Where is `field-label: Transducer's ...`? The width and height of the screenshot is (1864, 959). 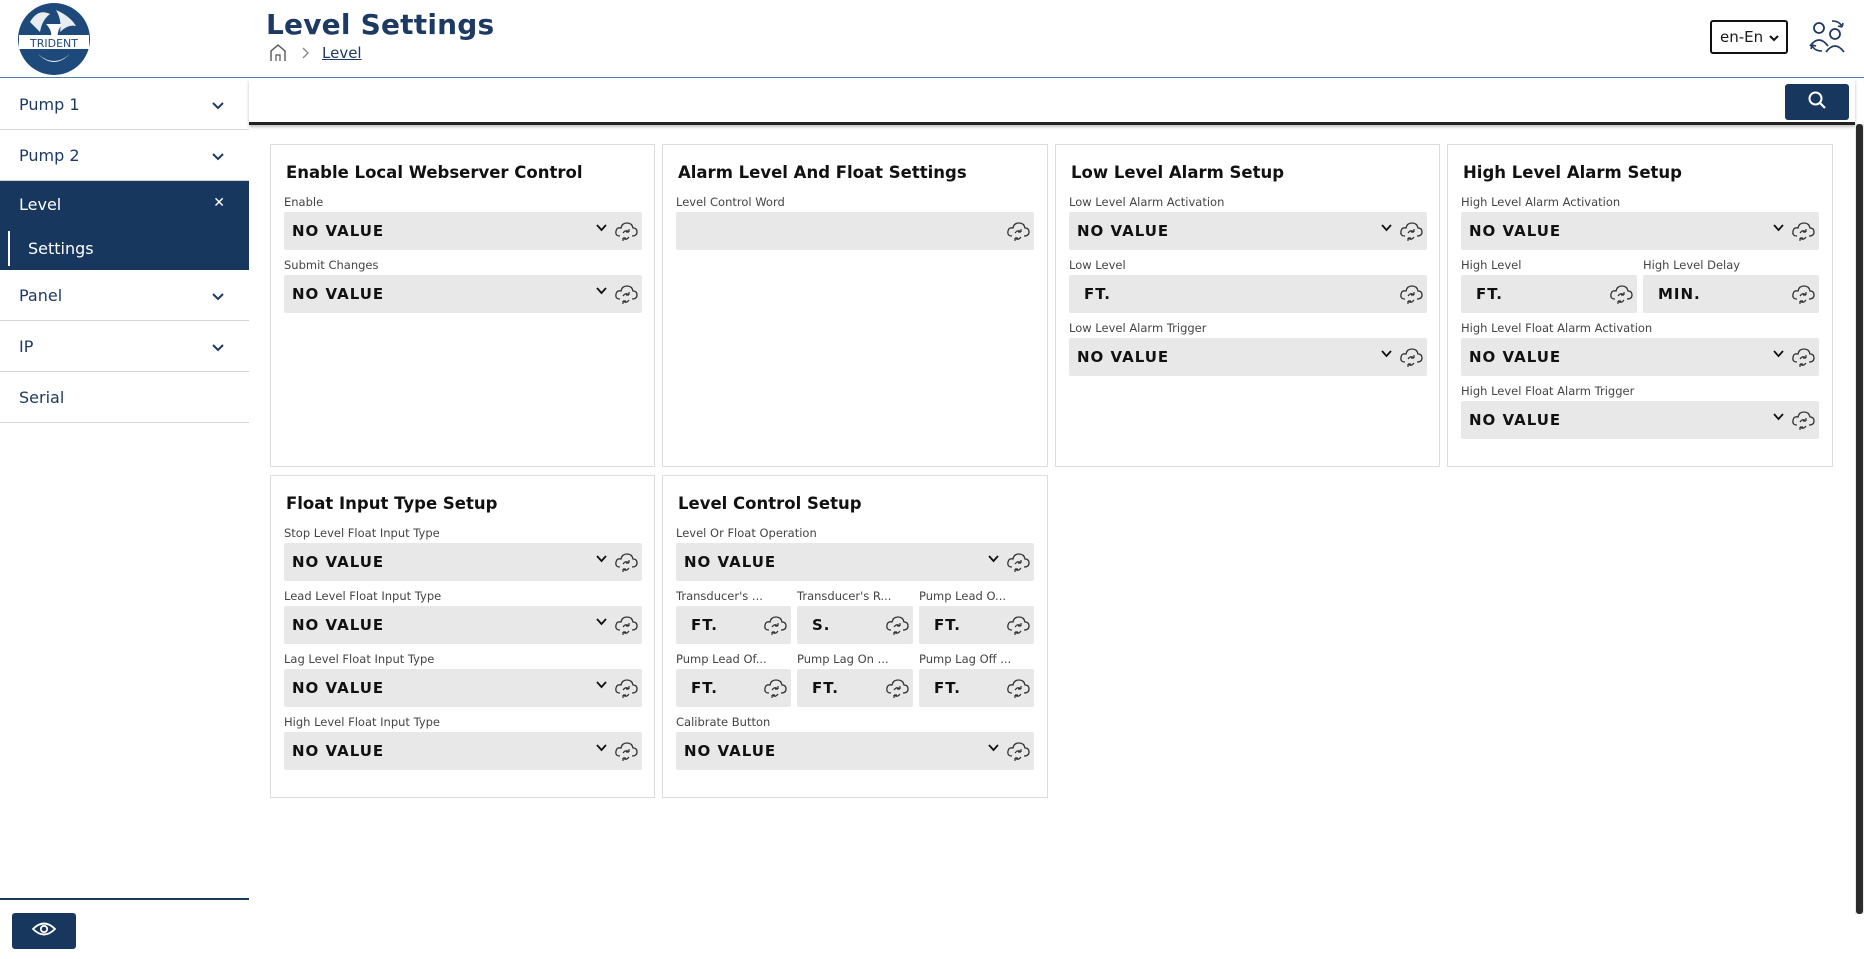
field-label: Transducer's ... is located at coordinates (719, 596).